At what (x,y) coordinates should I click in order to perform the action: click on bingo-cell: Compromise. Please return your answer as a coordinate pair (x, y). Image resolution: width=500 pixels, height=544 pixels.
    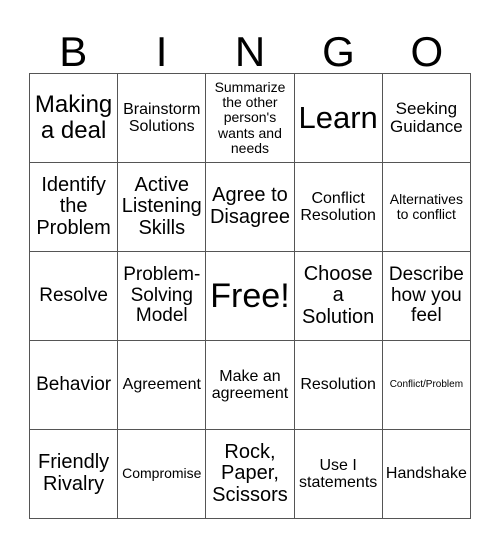
    Looking at the image, I should click on (162, 474).